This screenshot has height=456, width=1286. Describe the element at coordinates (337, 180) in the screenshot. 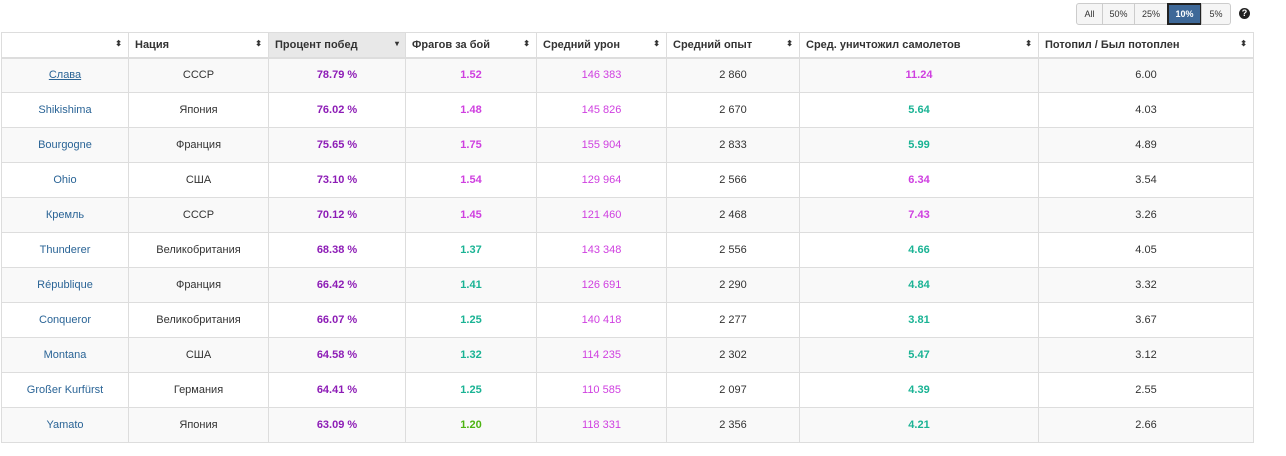

I see `winrate-cell: 73.10 %` at that location.